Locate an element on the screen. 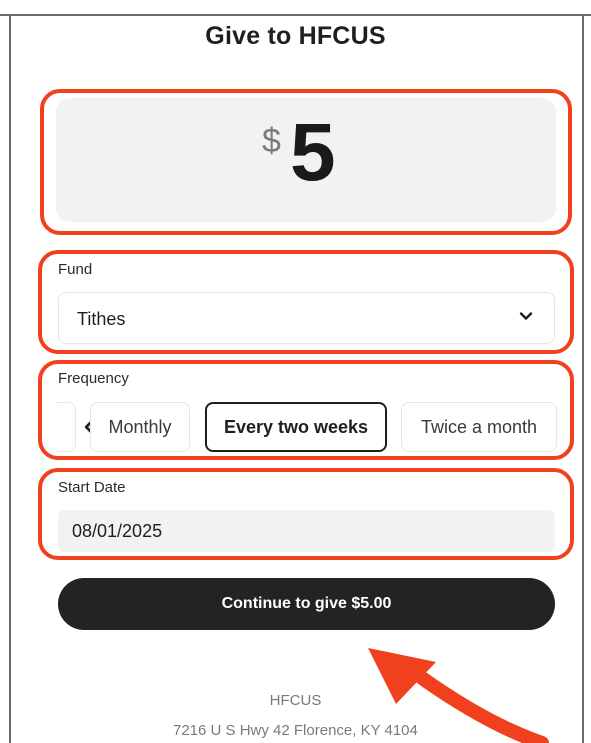  fund-label: Fund is located at coordinates (75, 269).